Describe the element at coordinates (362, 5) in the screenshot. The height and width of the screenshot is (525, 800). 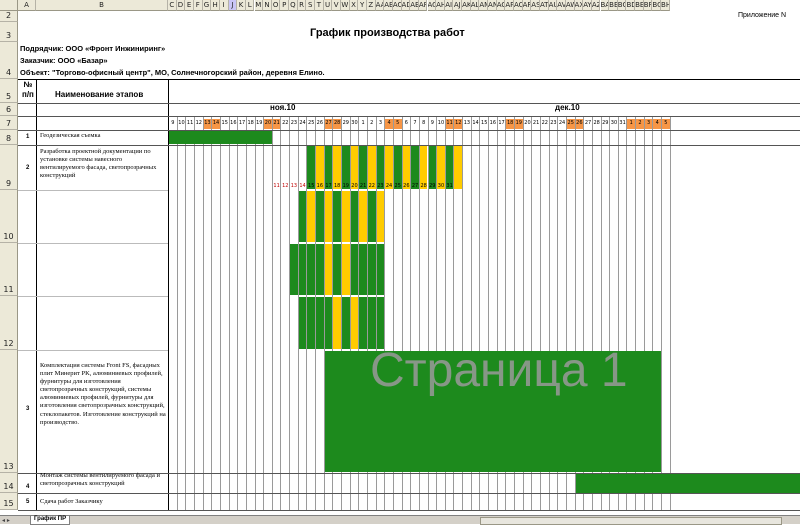
I see `column-header: Y` at that location.